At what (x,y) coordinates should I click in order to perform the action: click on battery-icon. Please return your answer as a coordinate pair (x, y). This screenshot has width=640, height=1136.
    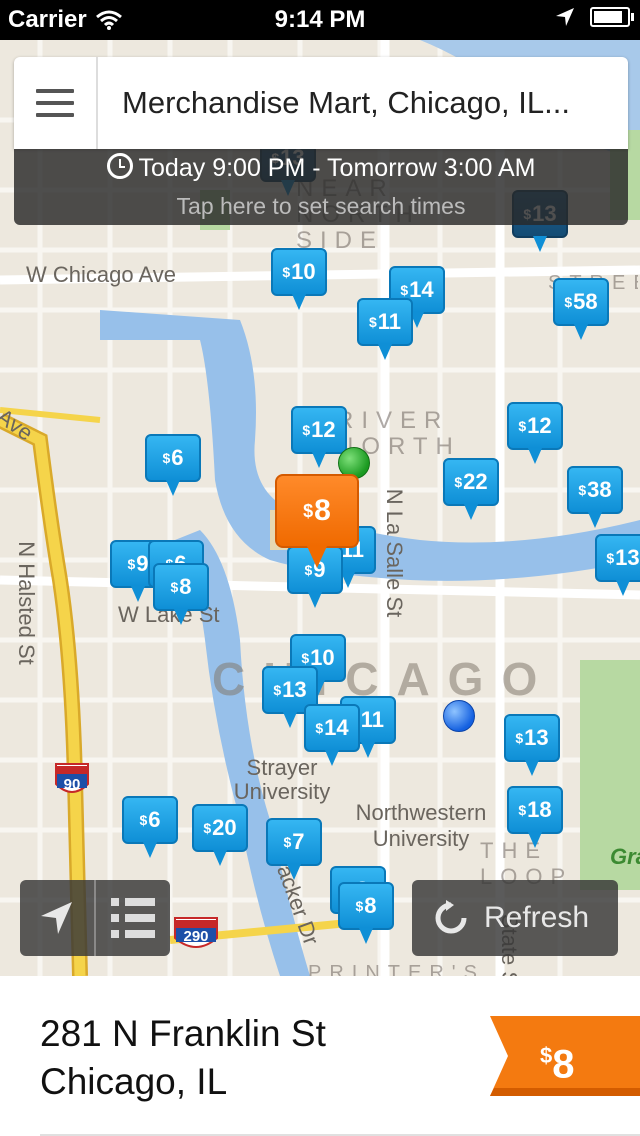
    Looking at the image, I should click on (612, 17).